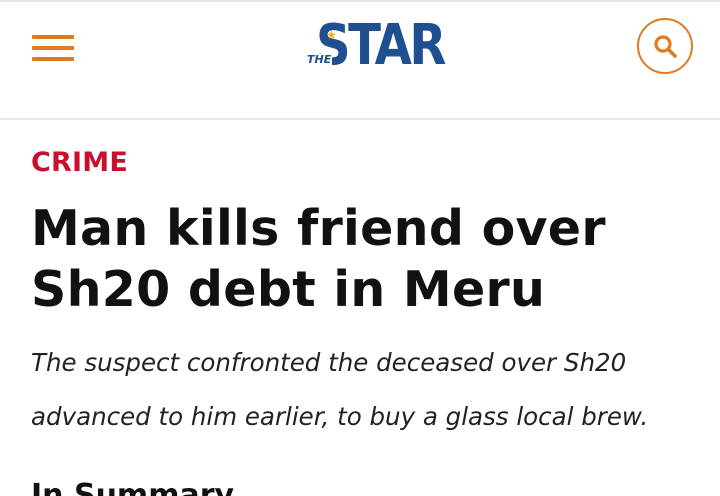 Image resolution: width=720 pixels, height=496 pixels. I want to click on menu-button, so click(53, 48).